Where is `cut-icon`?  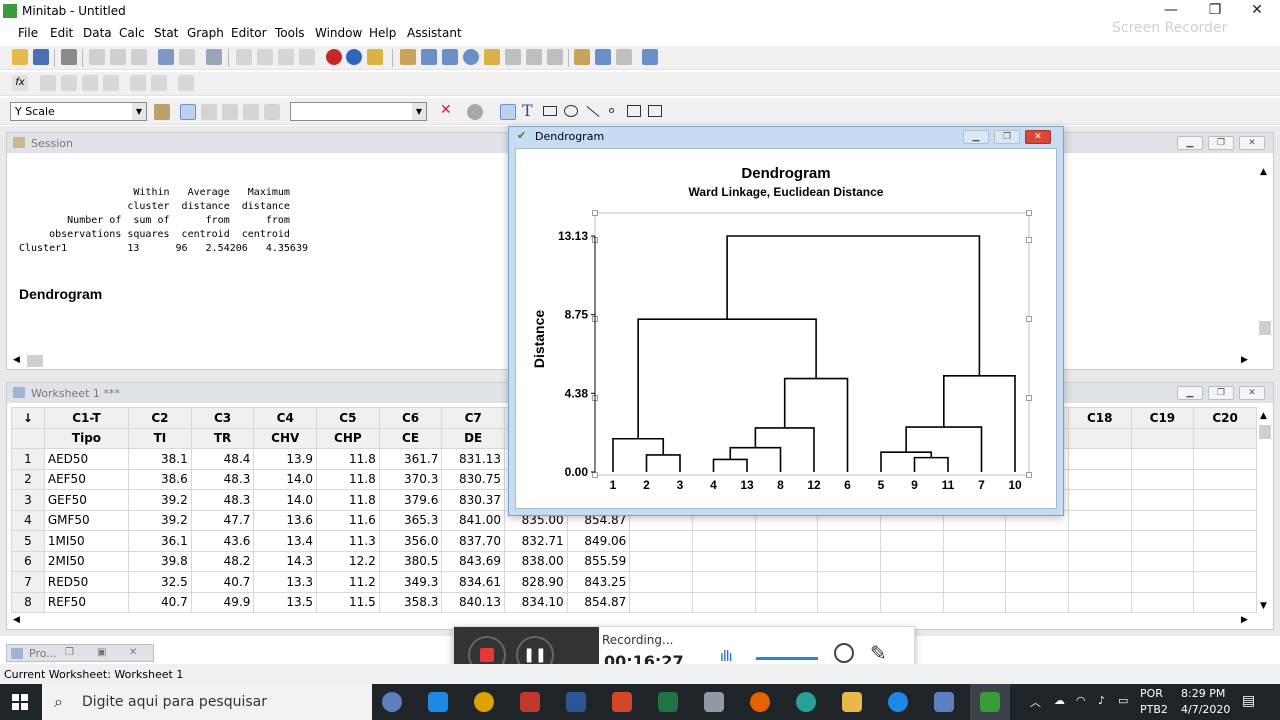 cut-icon is located at coordinates (97, 57).